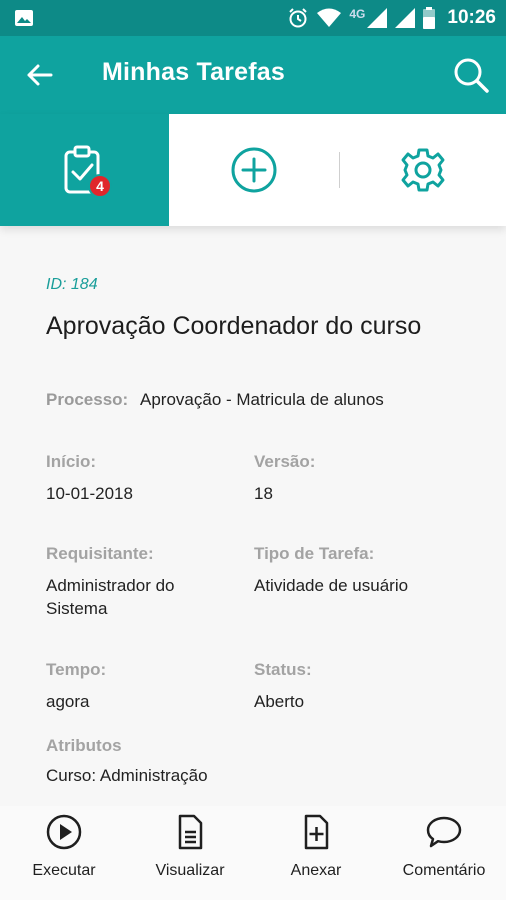 The image size is (506, 900). Describe the element at coordinates (377, 18) in the screenshot. I see `signal-icon` at that location.